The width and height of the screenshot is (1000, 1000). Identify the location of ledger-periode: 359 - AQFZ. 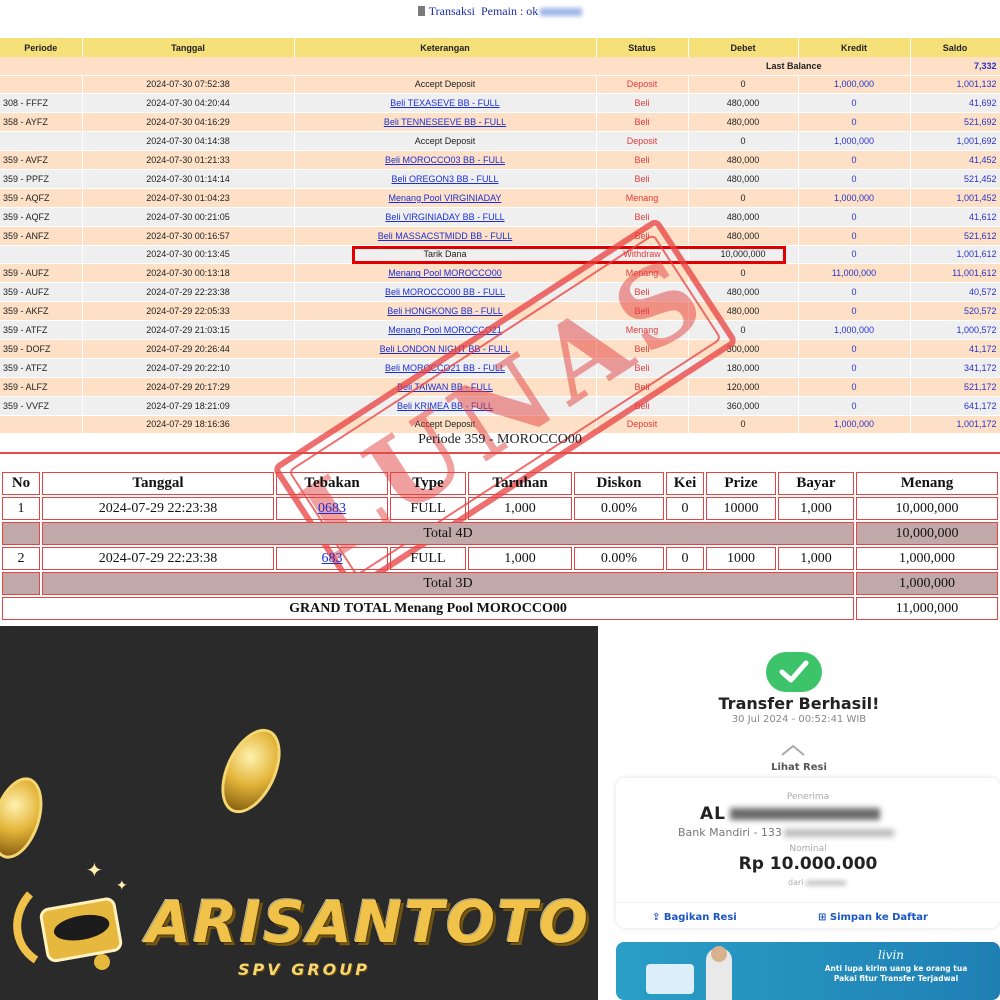
(41, 217).